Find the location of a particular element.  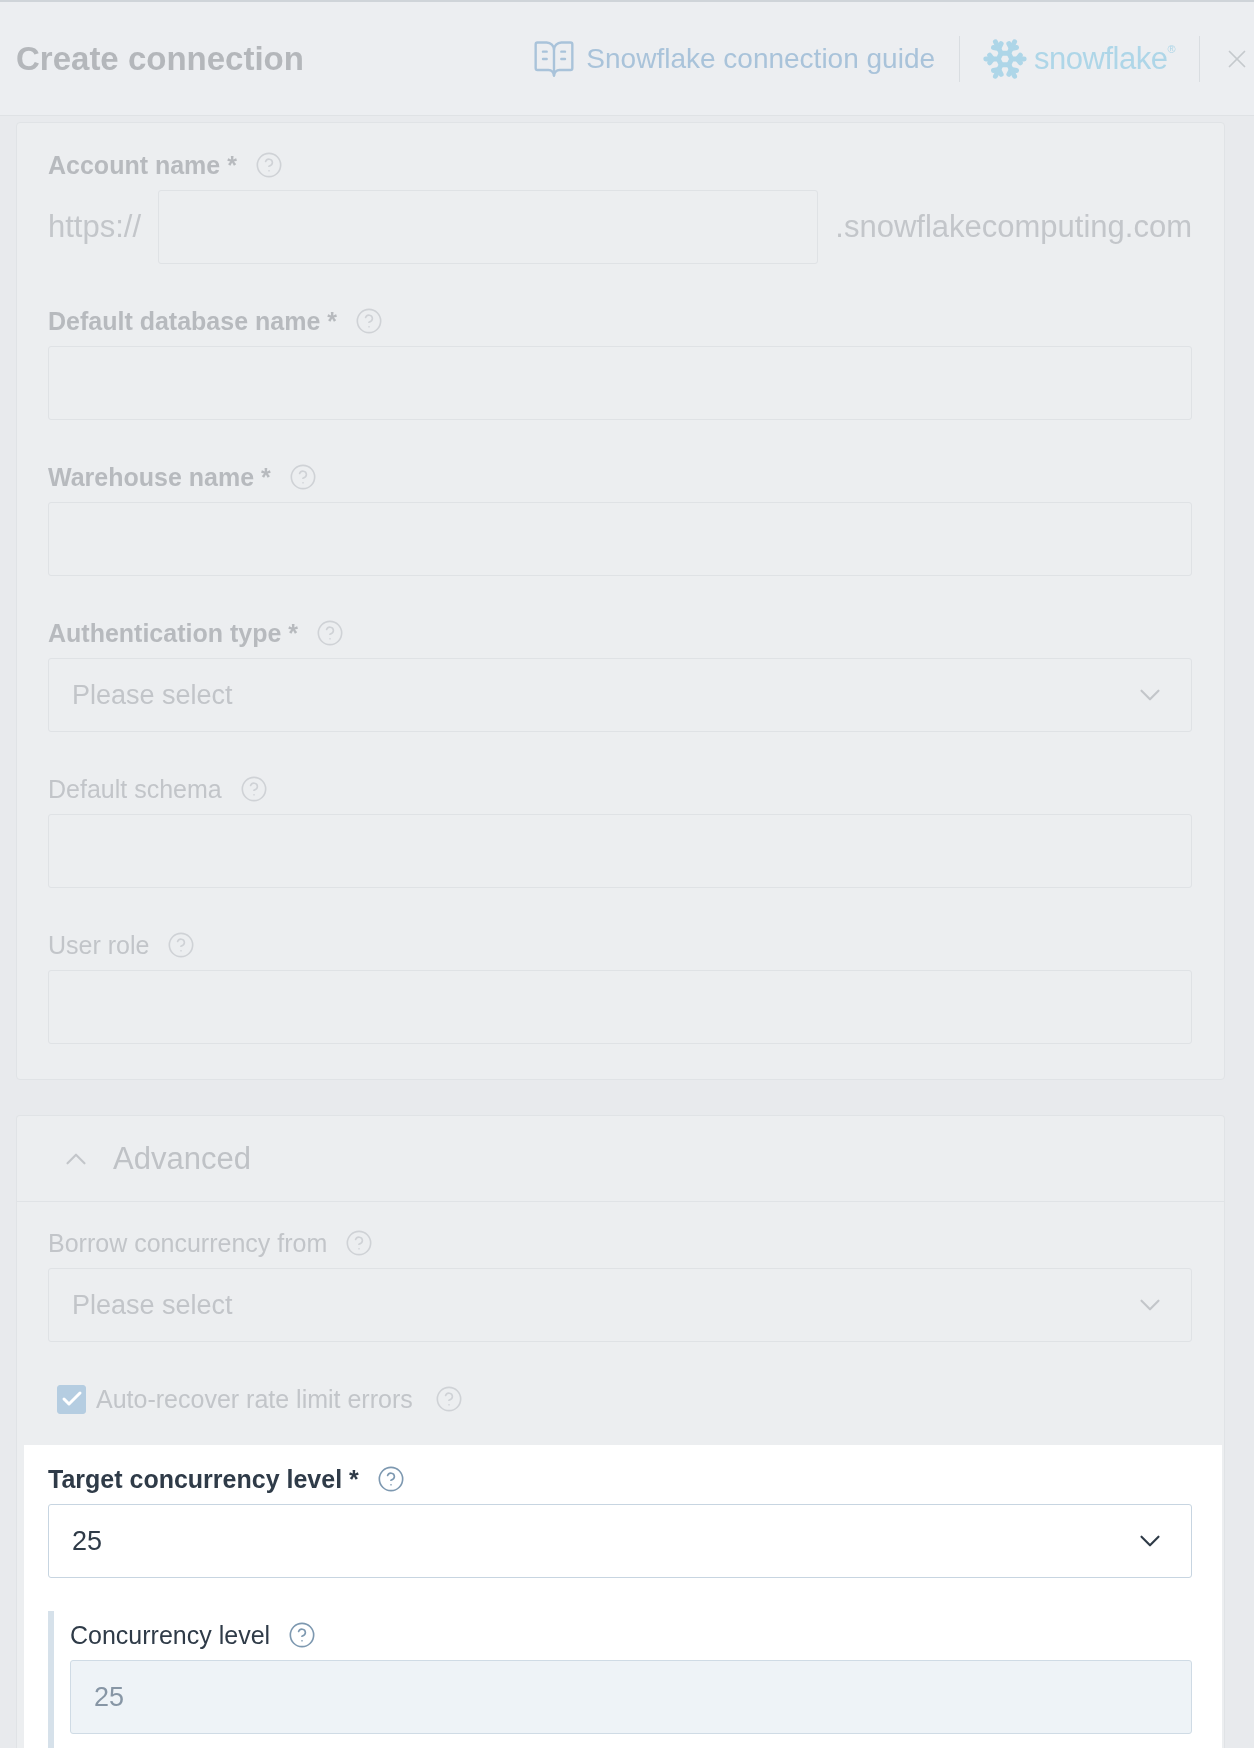

input-field: 25 is located at coordinates (631, 1697).